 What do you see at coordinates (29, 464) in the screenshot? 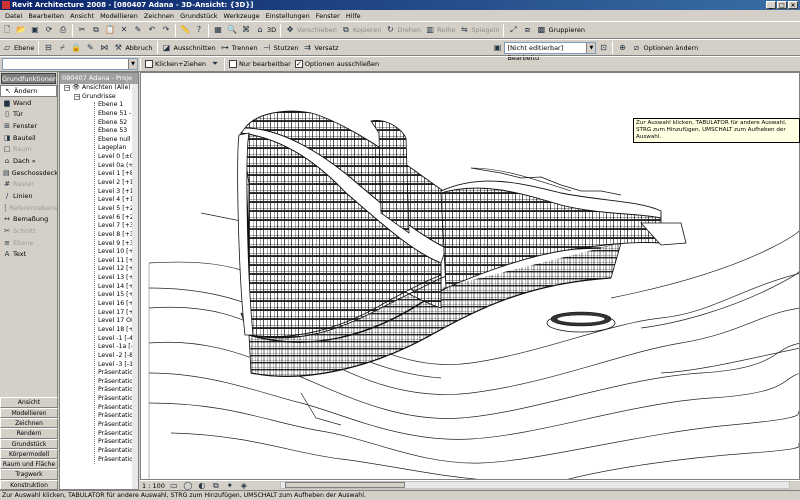
I see `tab-raum-und-flaeche: Raum und Fläche` at bounding box center [29, 464].